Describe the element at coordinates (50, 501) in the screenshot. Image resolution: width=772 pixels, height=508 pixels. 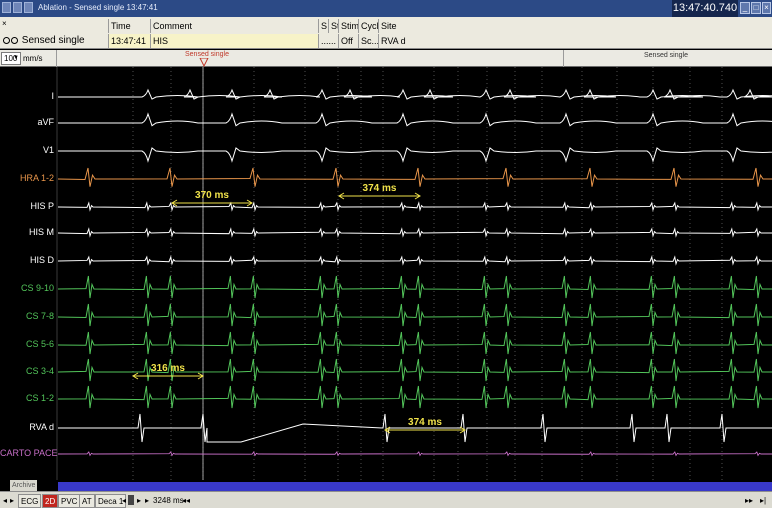
I see `tab-2d: 2D` at that location.